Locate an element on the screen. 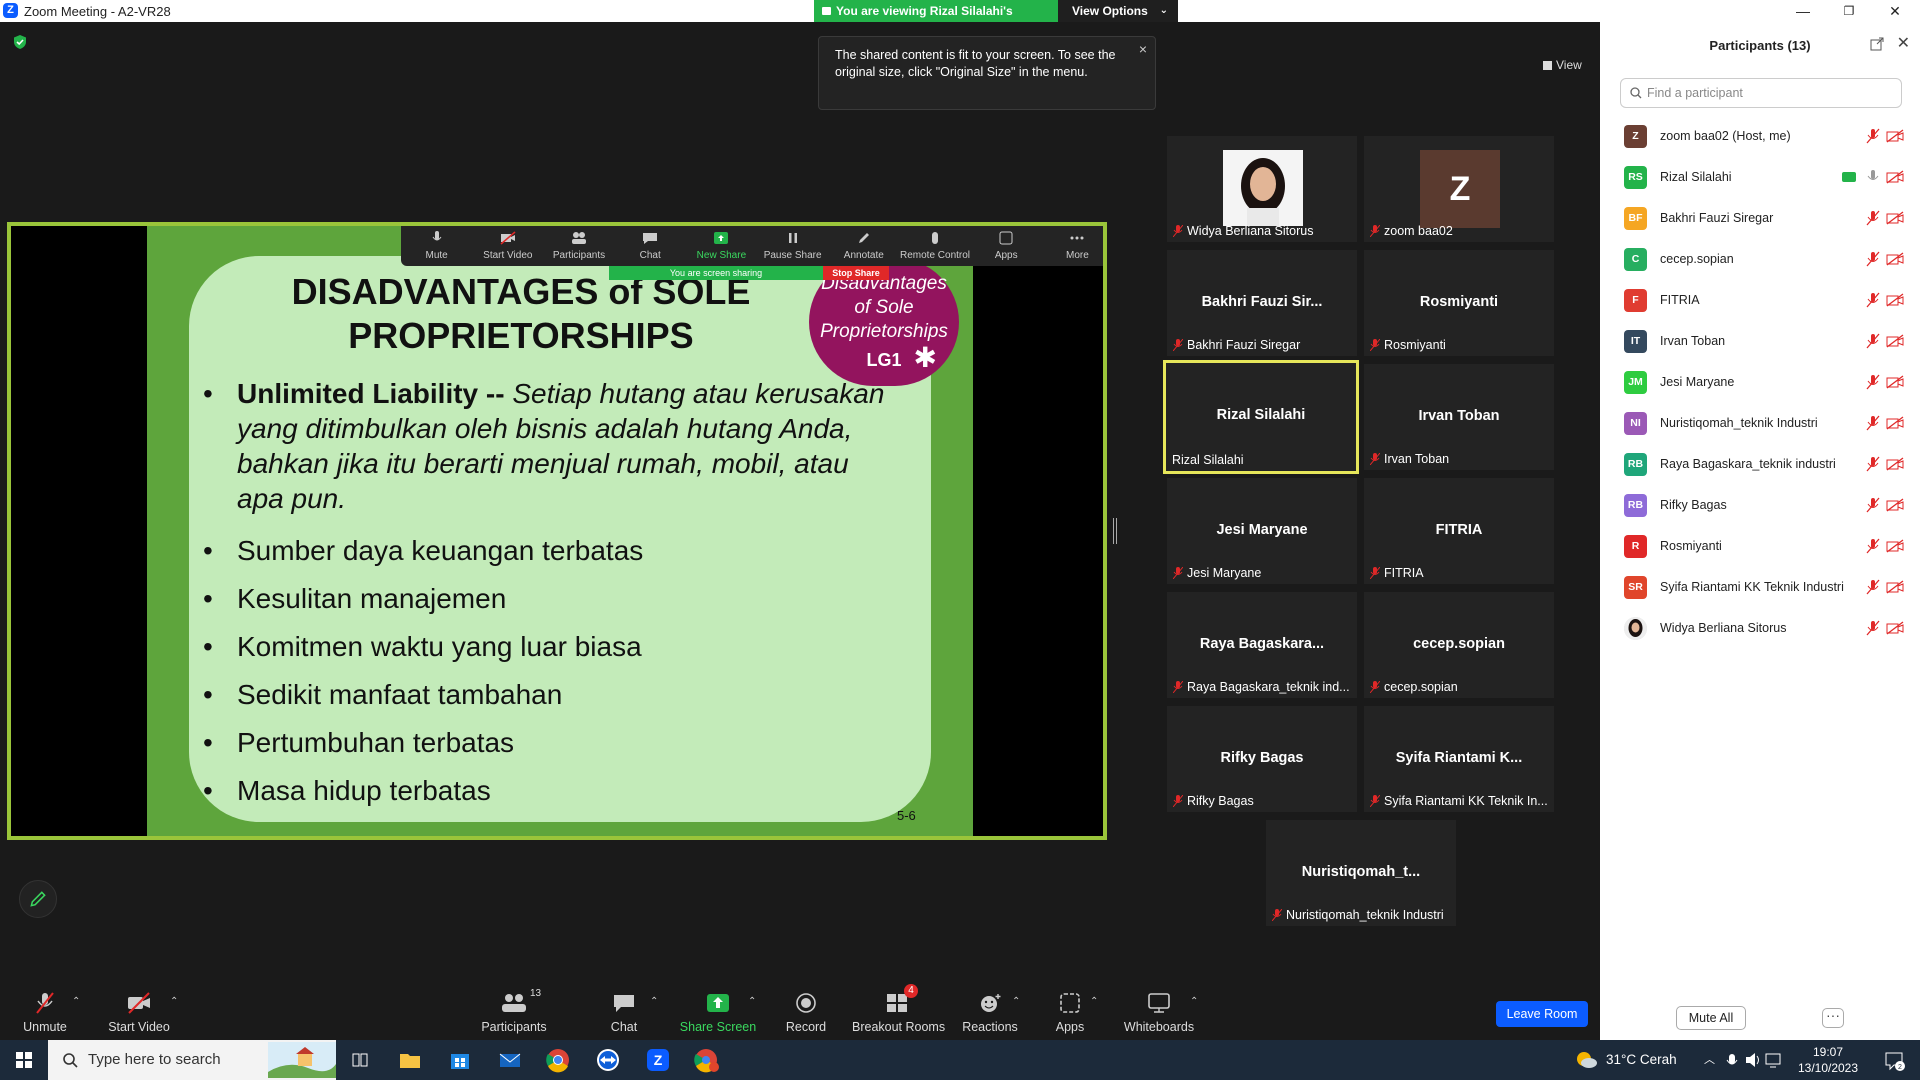 This screenshot has height=1080, width=1920. participants-label: Participants is located at coordinates (514, 1027).